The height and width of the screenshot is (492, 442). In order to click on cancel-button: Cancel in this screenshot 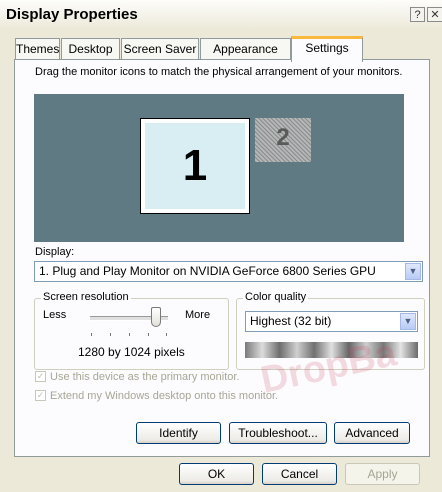, I will do `click(299, 474)`.